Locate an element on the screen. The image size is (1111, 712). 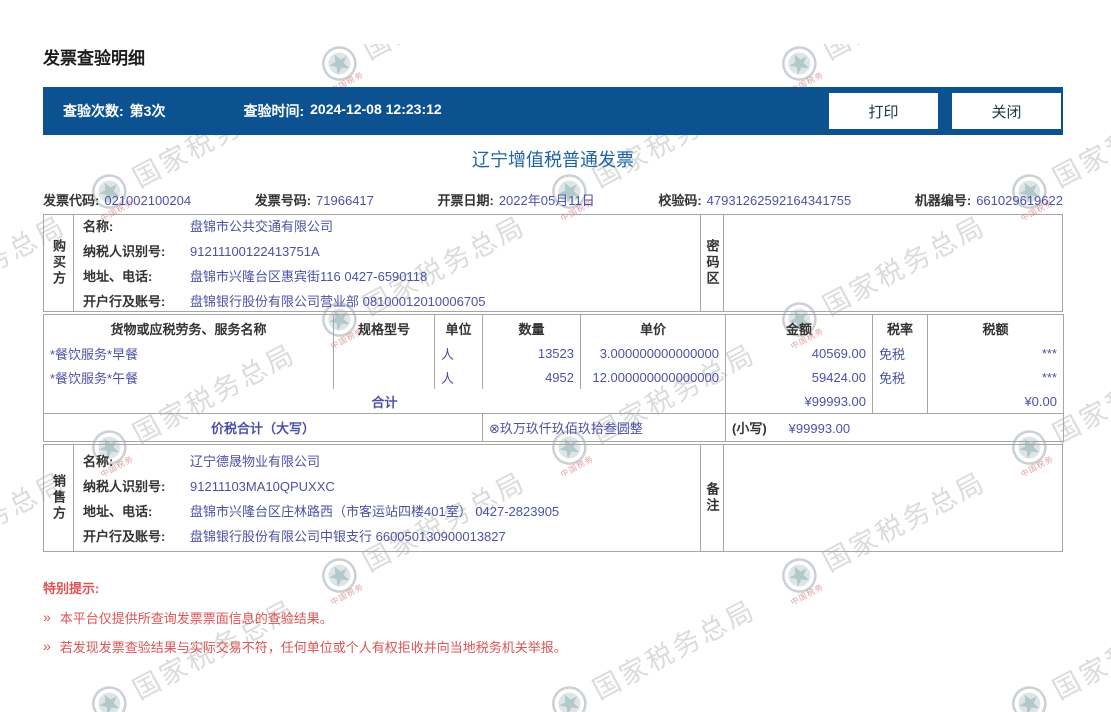
item-price: 12.000000000000000 is located at coordinates (653, 377).